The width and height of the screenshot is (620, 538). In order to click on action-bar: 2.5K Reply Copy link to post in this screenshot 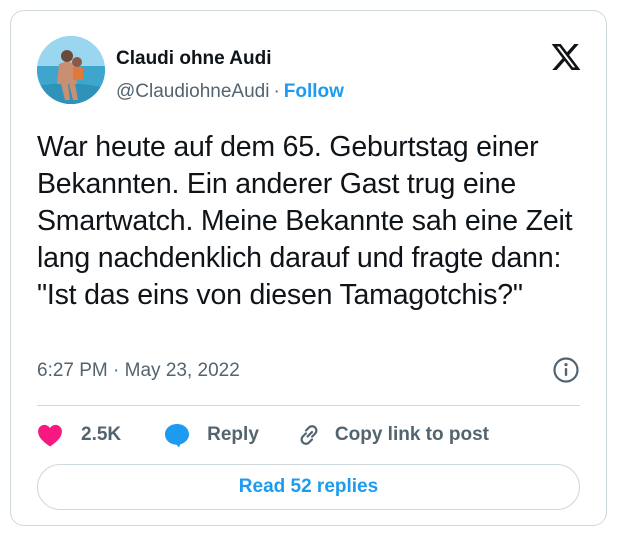, I will do `click(263, 435)`.